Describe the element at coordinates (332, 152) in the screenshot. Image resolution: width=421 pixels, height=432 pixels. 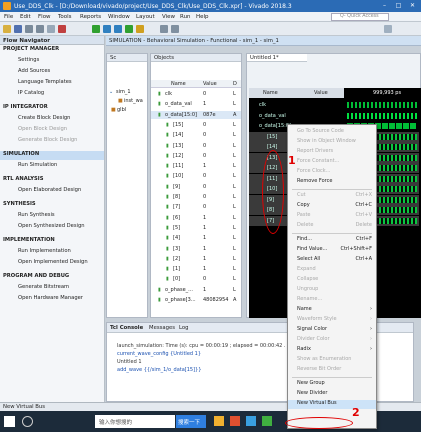
I see `menu-item-report-drivers: Report Drivers` at that location.